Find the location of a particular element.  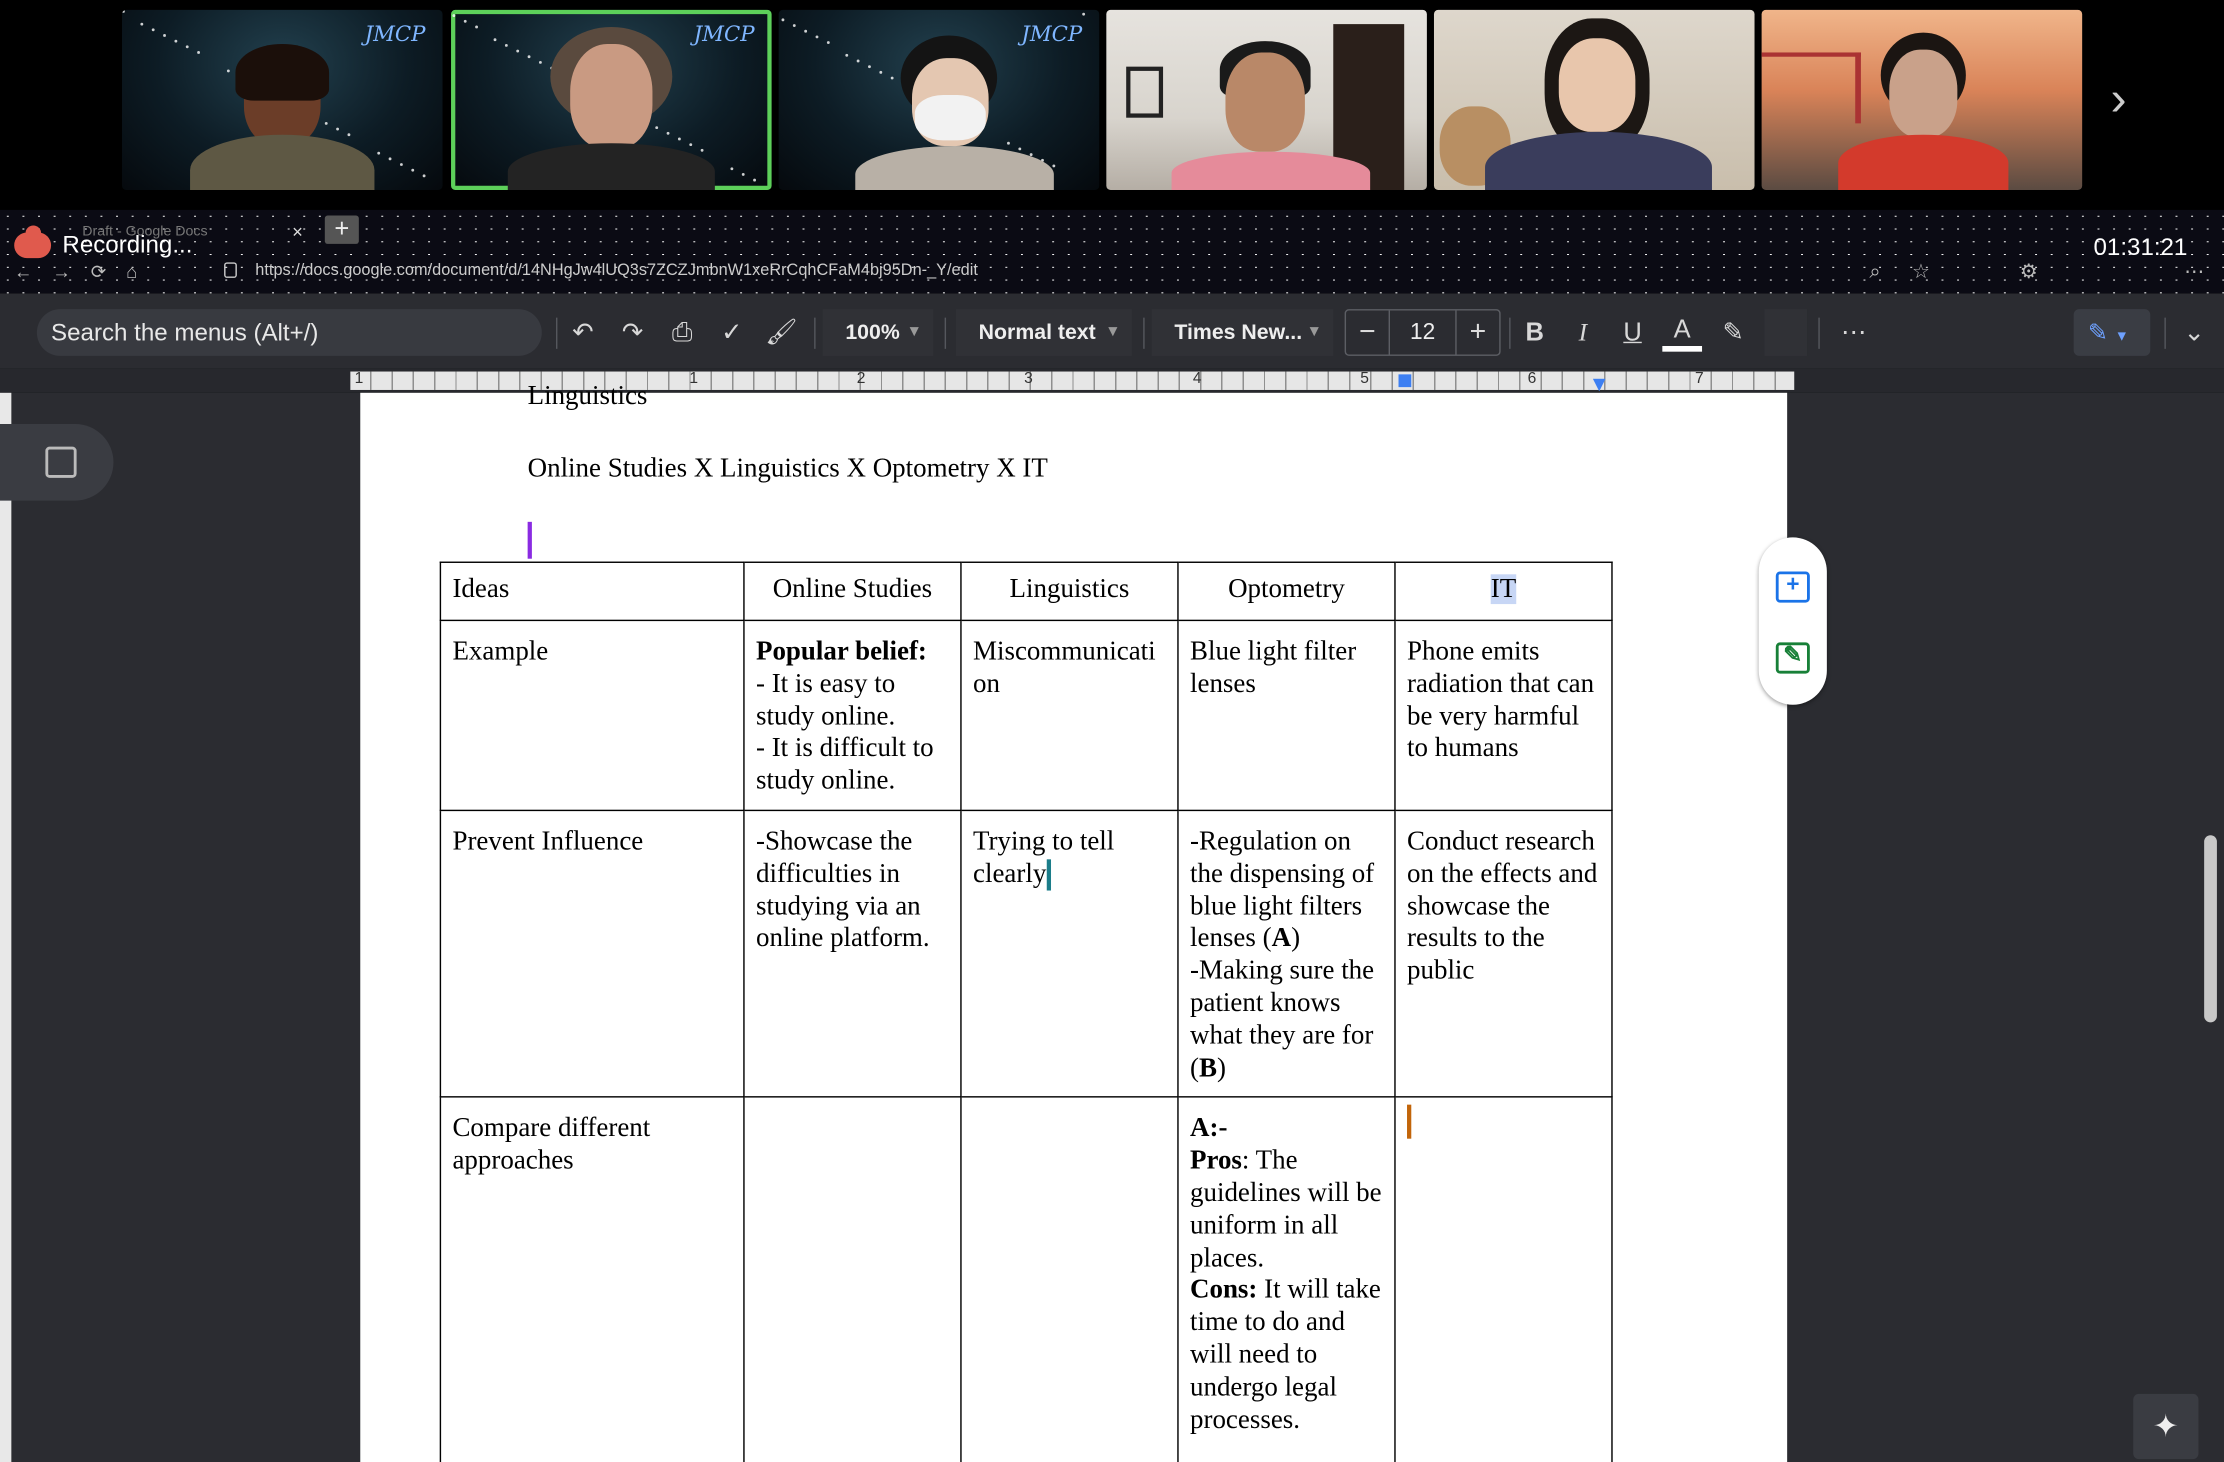

table-cell: Example is located at coordinates (592, 715).